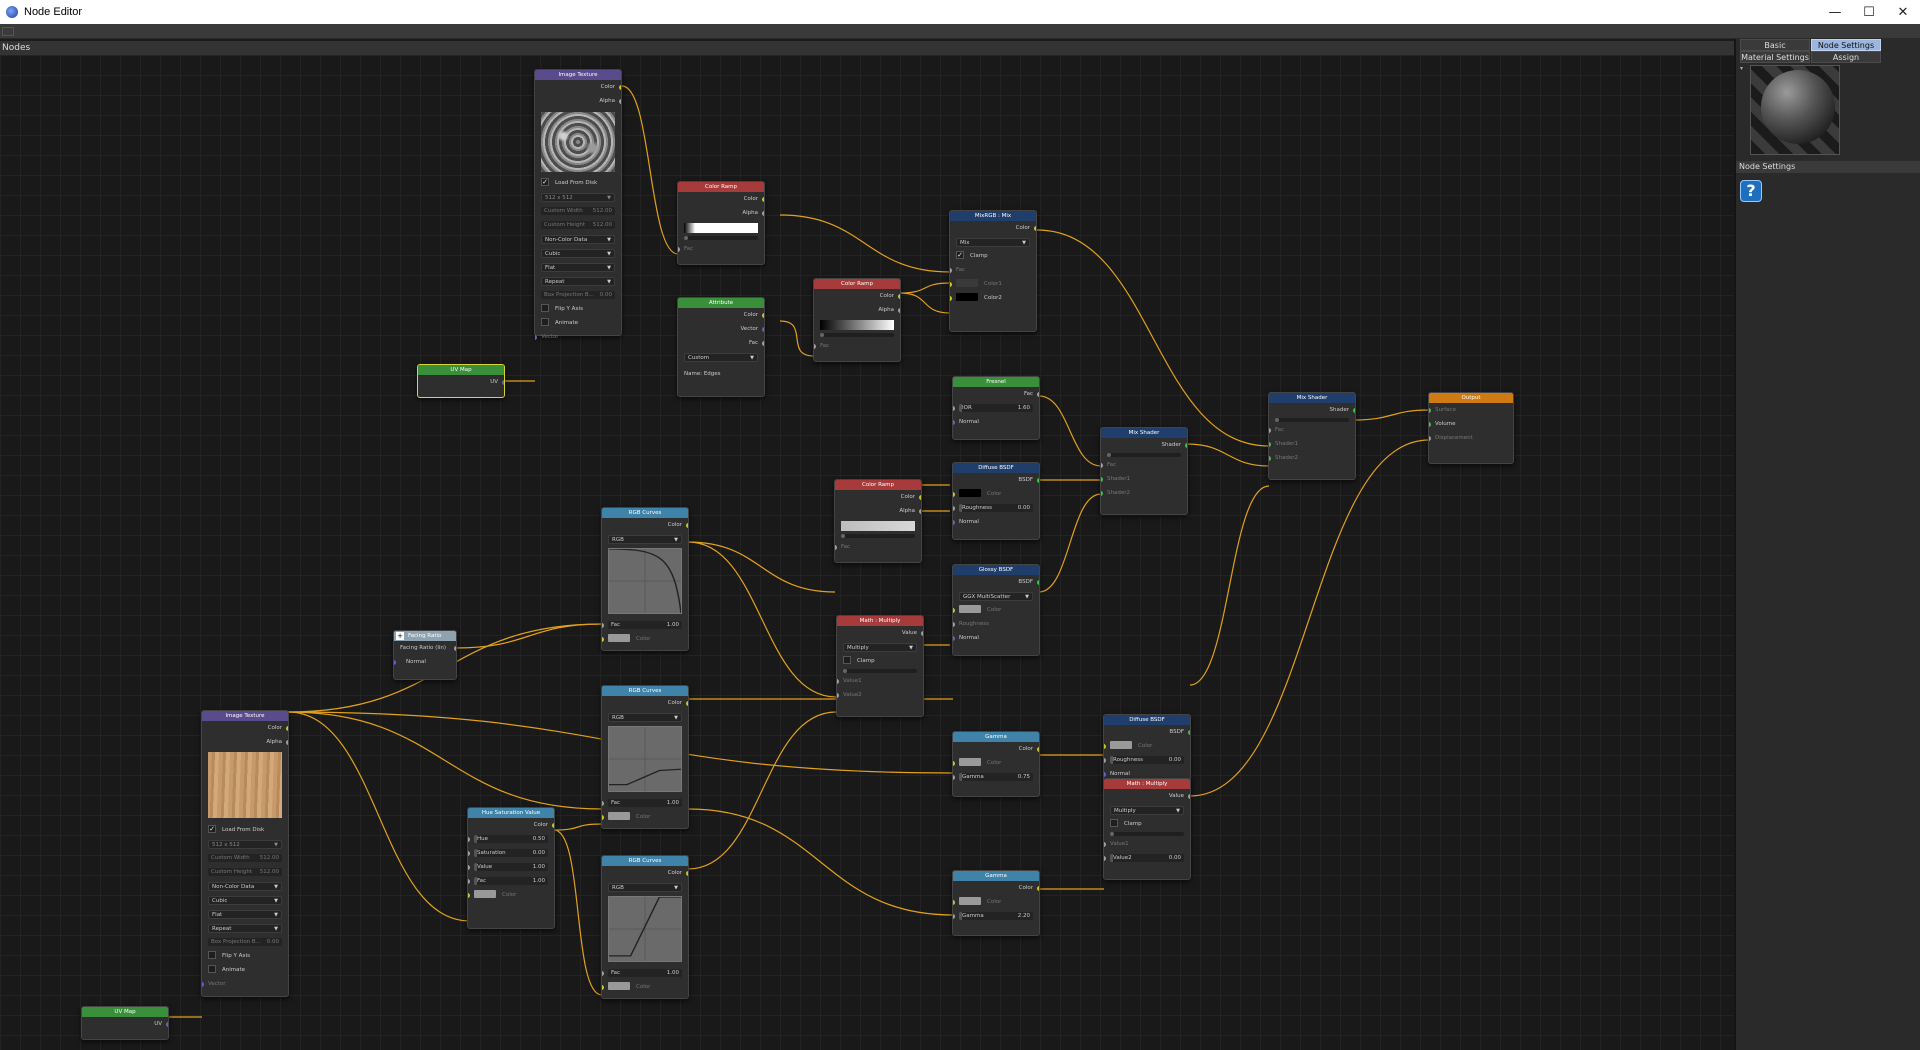  Describe the element at coordinates (511, 839) in the screenshot. I see `hue-field: Hue 0.50` at that location.